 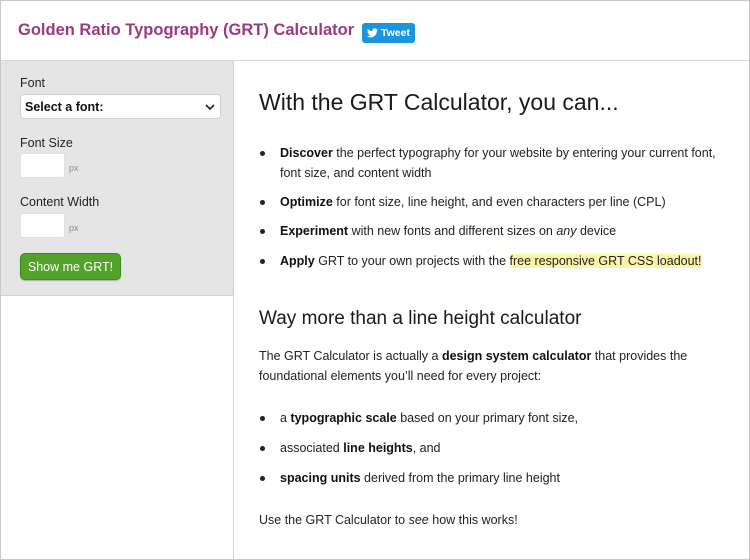 I want to click on font-label: Font, so click(x=33, y=83).